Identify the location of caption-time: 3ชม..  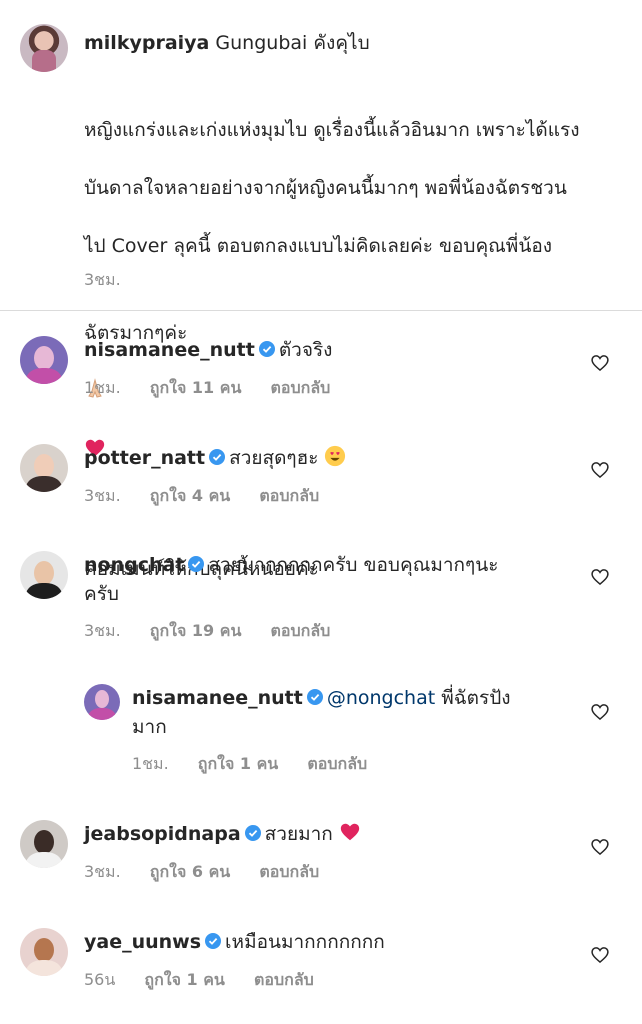
(102, 279).